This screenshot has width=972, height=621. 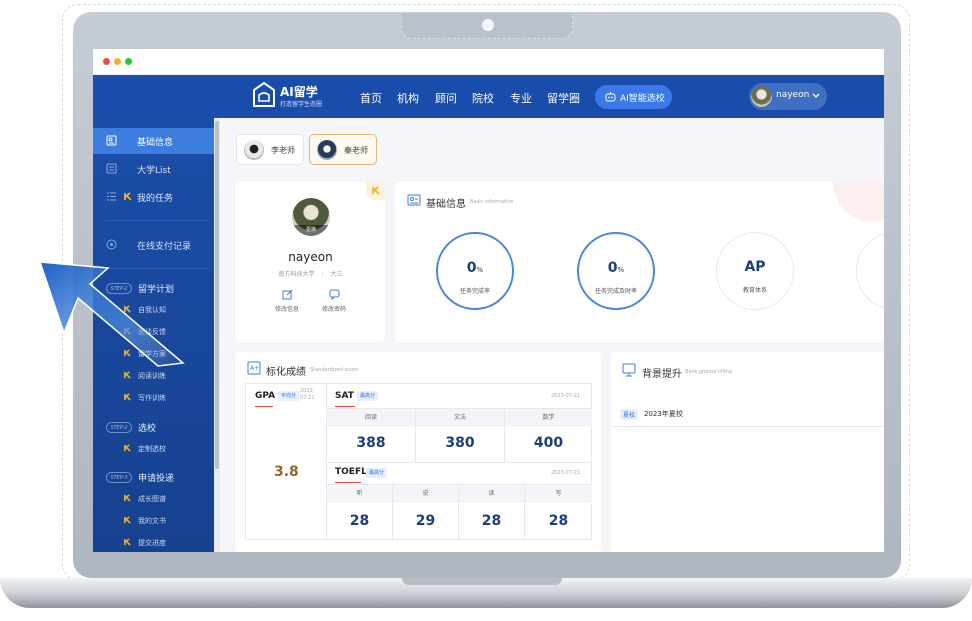 What do you see at coordinates (311, 230) in the screenshot?
I see `change-avatar-label: 更换` at bounding box center [311, 230].